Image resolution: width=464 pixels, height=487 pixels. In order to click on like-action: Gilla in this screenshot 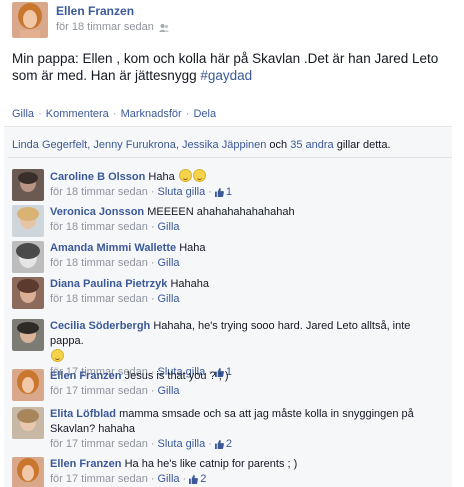, I will do `click(23, 114)`.